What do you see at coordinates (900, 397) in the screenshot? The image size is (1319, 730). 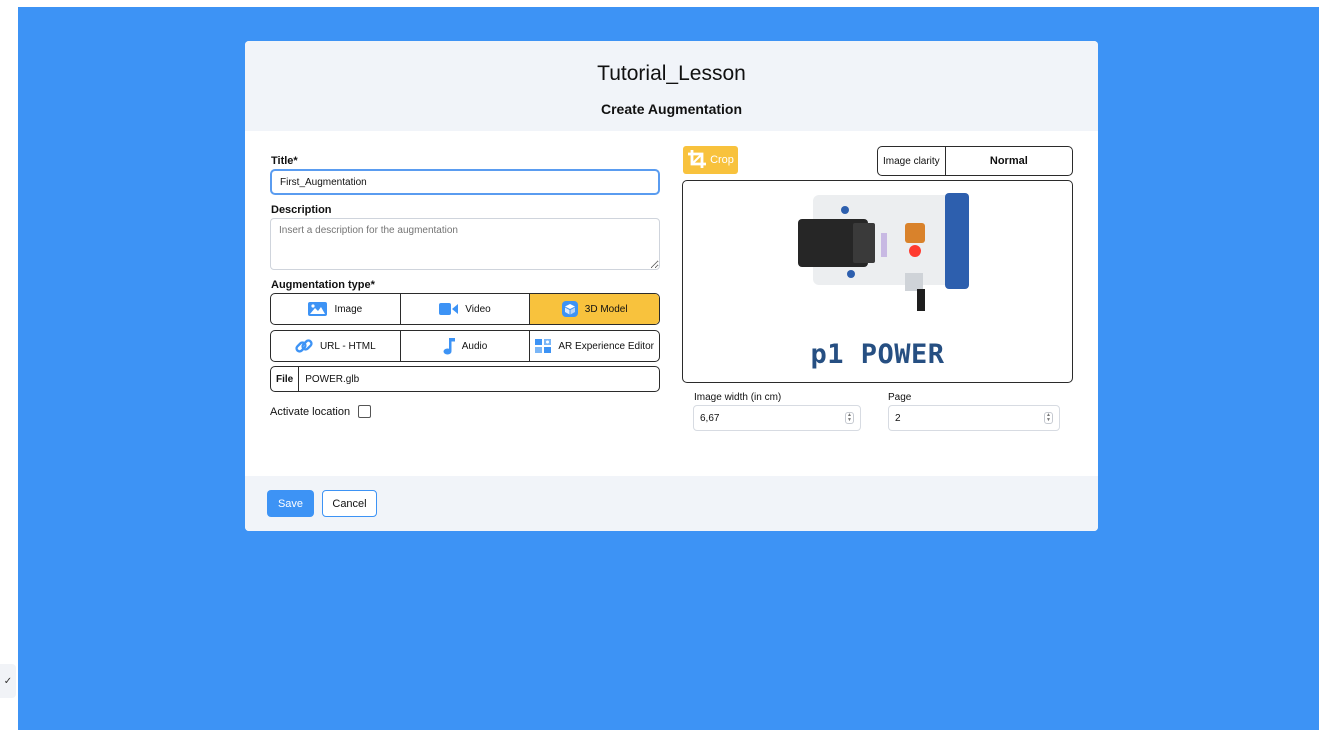 I see `page-label: Page` at bounding box center [900, 397].